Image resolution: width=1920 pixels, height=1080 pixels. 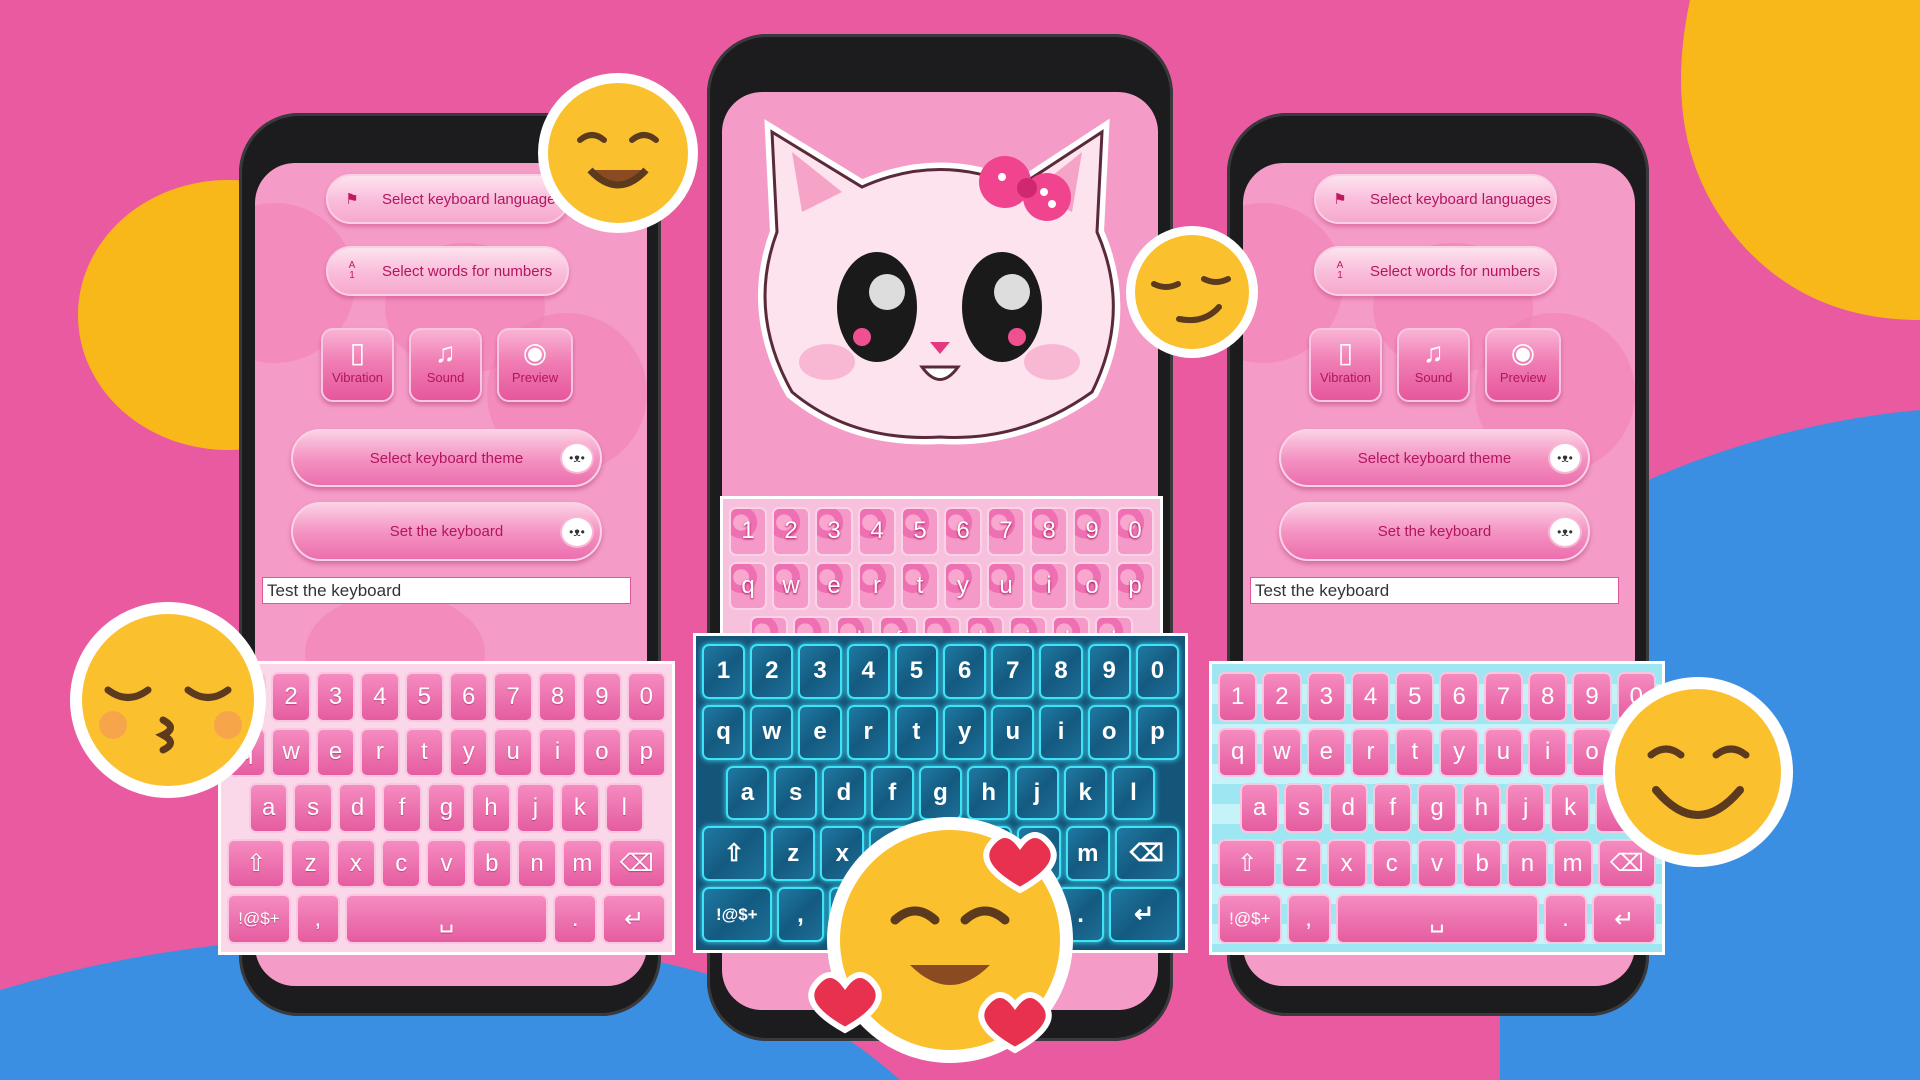 I want to click on backspace-key: ⌫, so click(x=1146, y=854).